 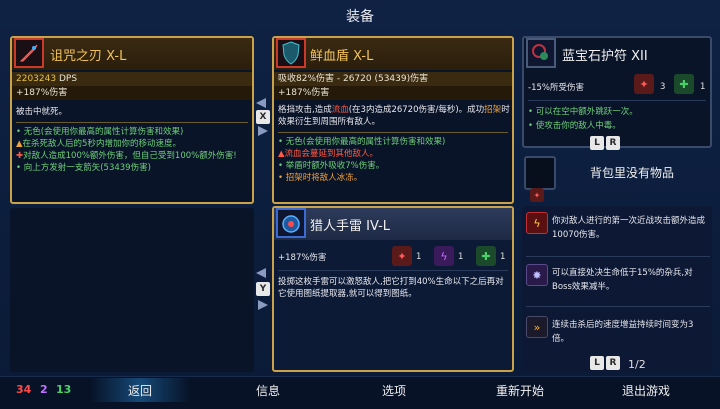 I want to click on dps-row: 2203243 DPS, so click(x=132, y=79).